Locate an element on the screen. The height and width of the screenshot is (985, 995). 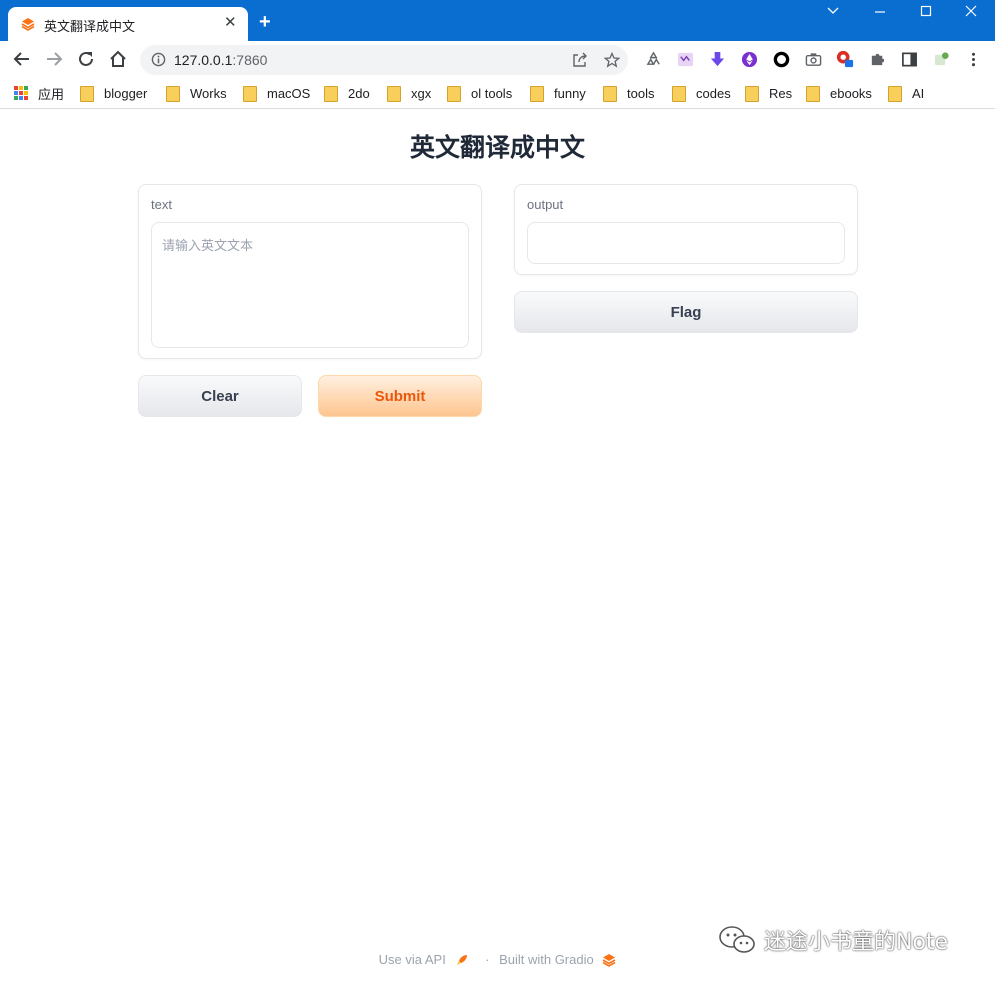
forward-icon is located at coordinates (54, 59).